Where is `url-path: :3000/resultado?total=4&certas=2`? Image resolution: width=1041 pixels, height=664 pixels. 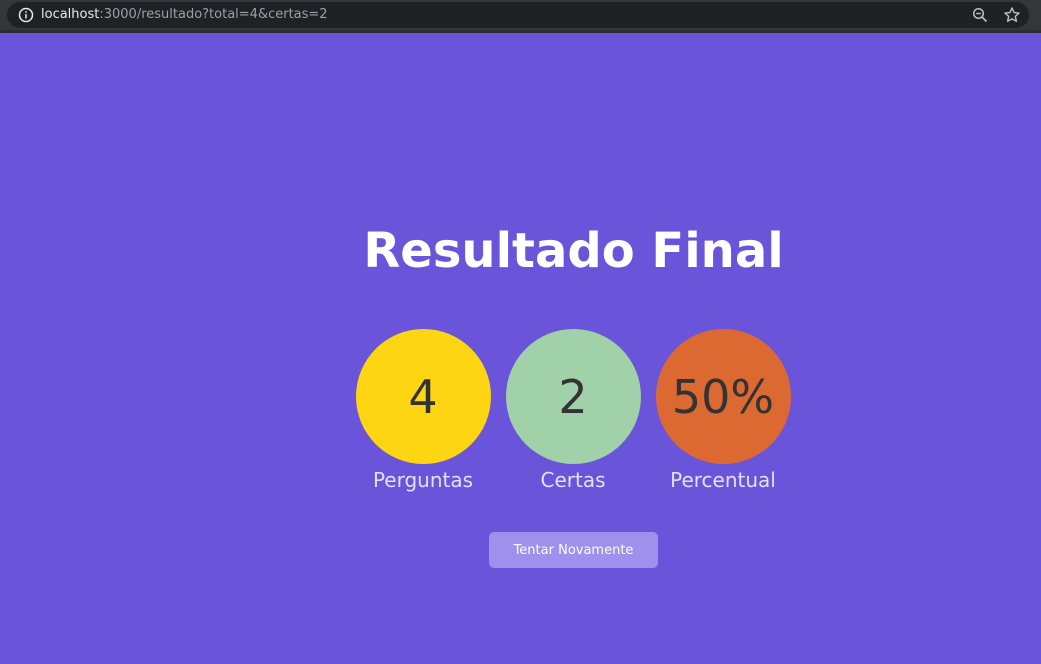
url-path: :3000/resultado?total=4&certas=2 is located at coordinates (213, 14).